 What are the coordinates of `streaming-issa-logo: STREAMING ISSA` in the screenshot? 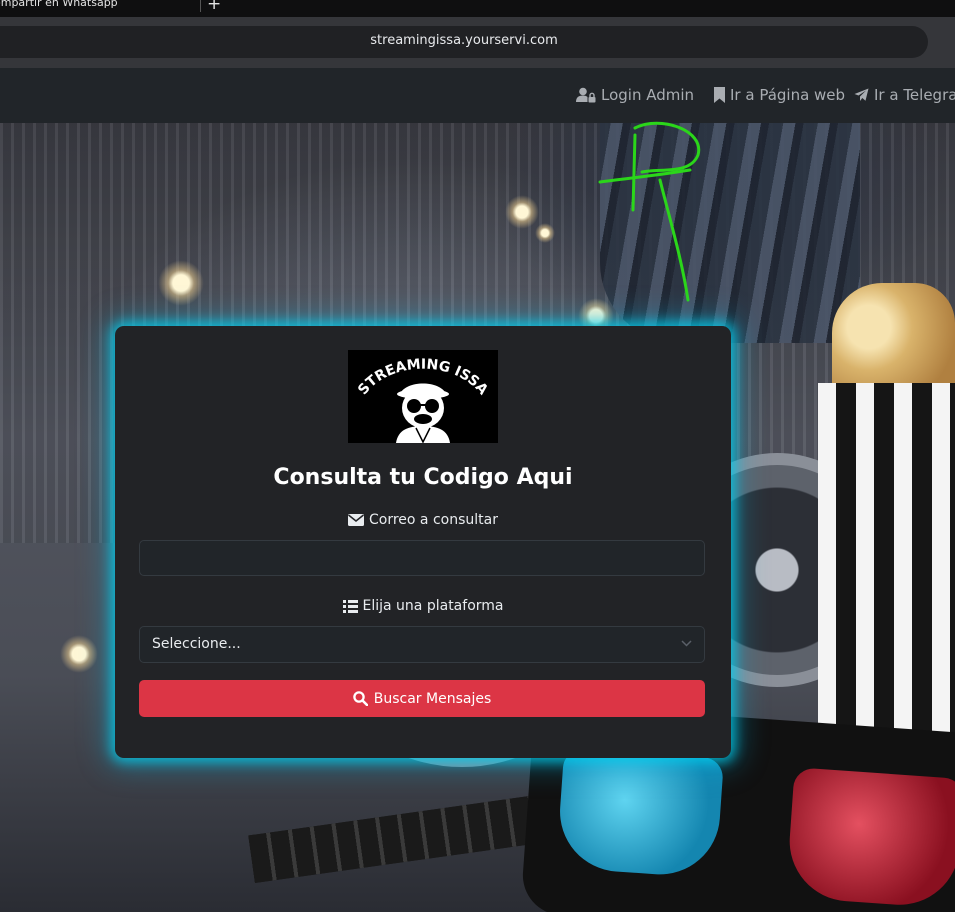 It's located at (423, 396).